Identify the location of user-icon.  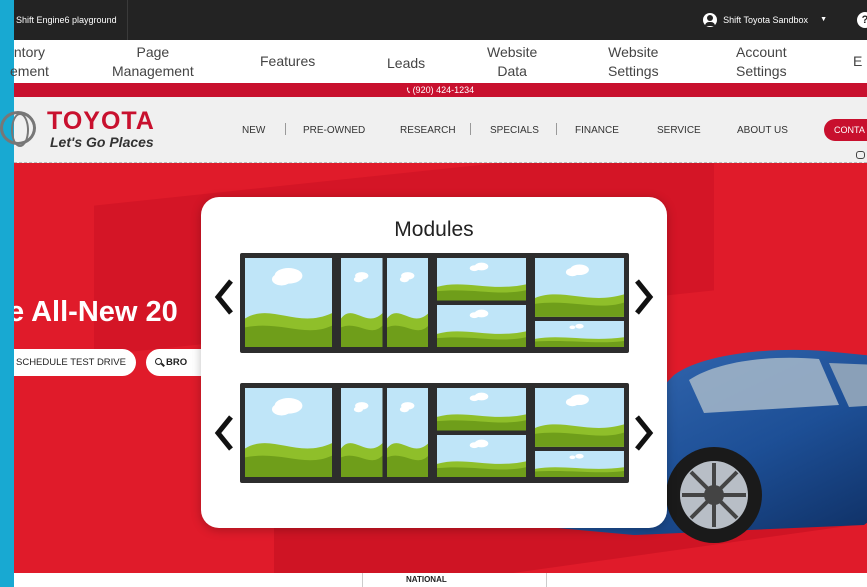
(710, 20).